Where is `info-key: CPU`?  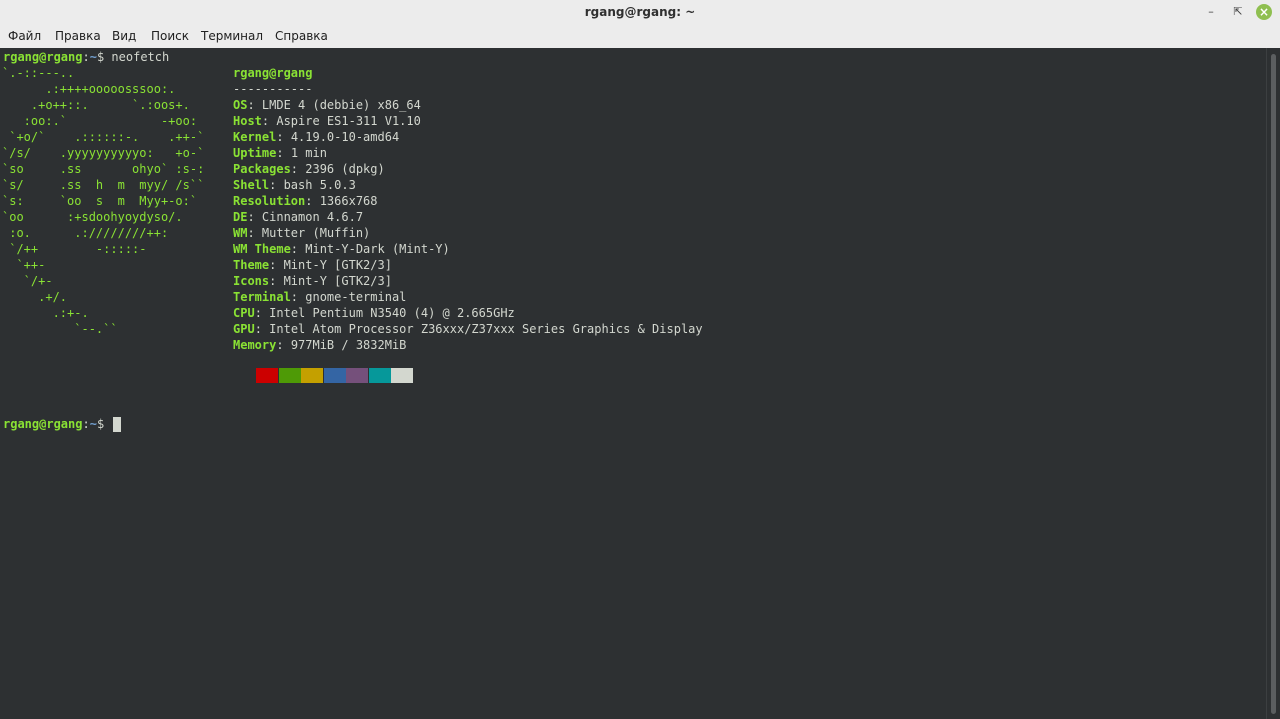 info-key: CPU is located at coordinates (244, 313).